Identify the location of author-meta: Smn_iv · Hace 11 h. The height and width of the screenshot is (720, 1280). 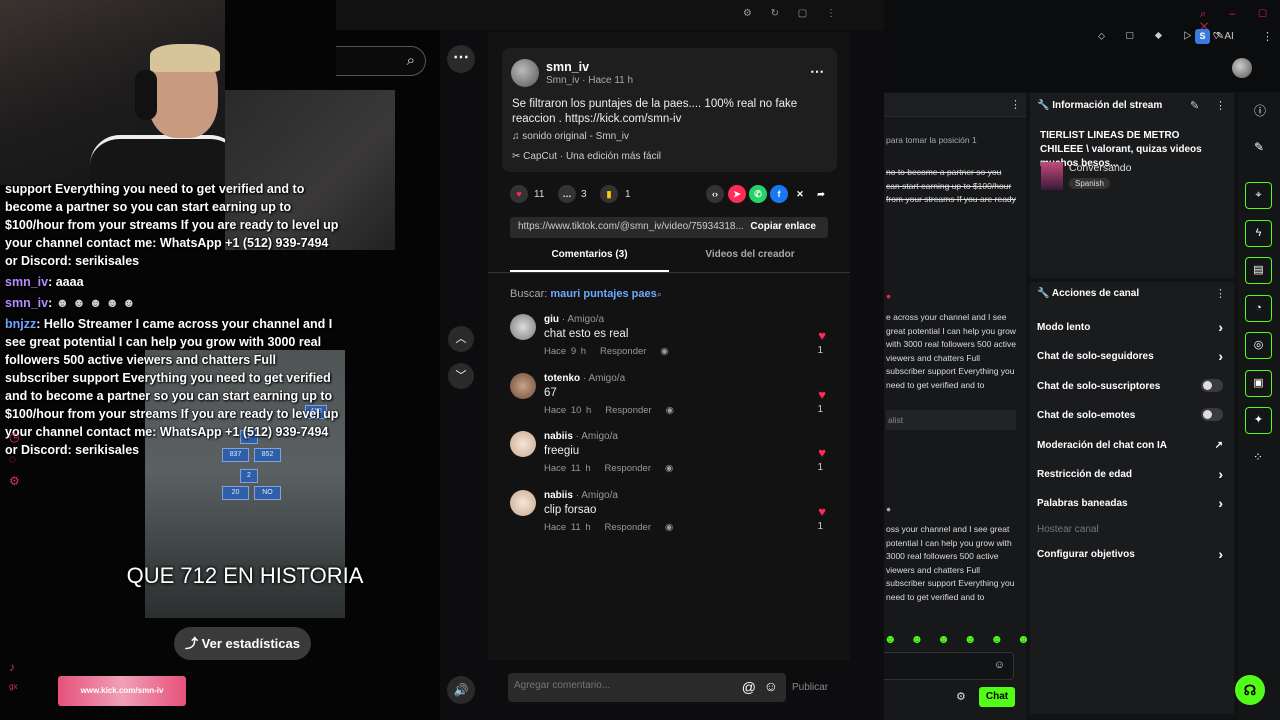
(590, 80).